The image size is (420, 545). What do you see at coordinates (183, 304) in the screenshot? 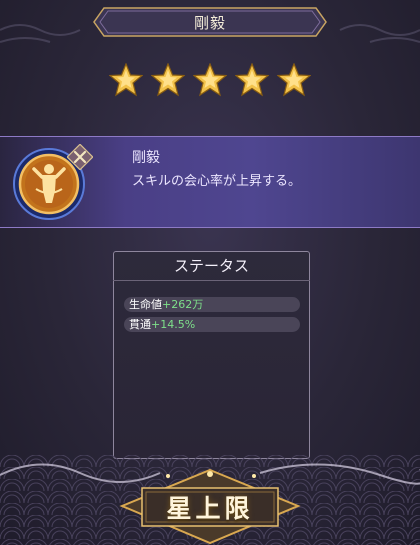
I see `stat-value: +262万` at bounding box center [183, 304].